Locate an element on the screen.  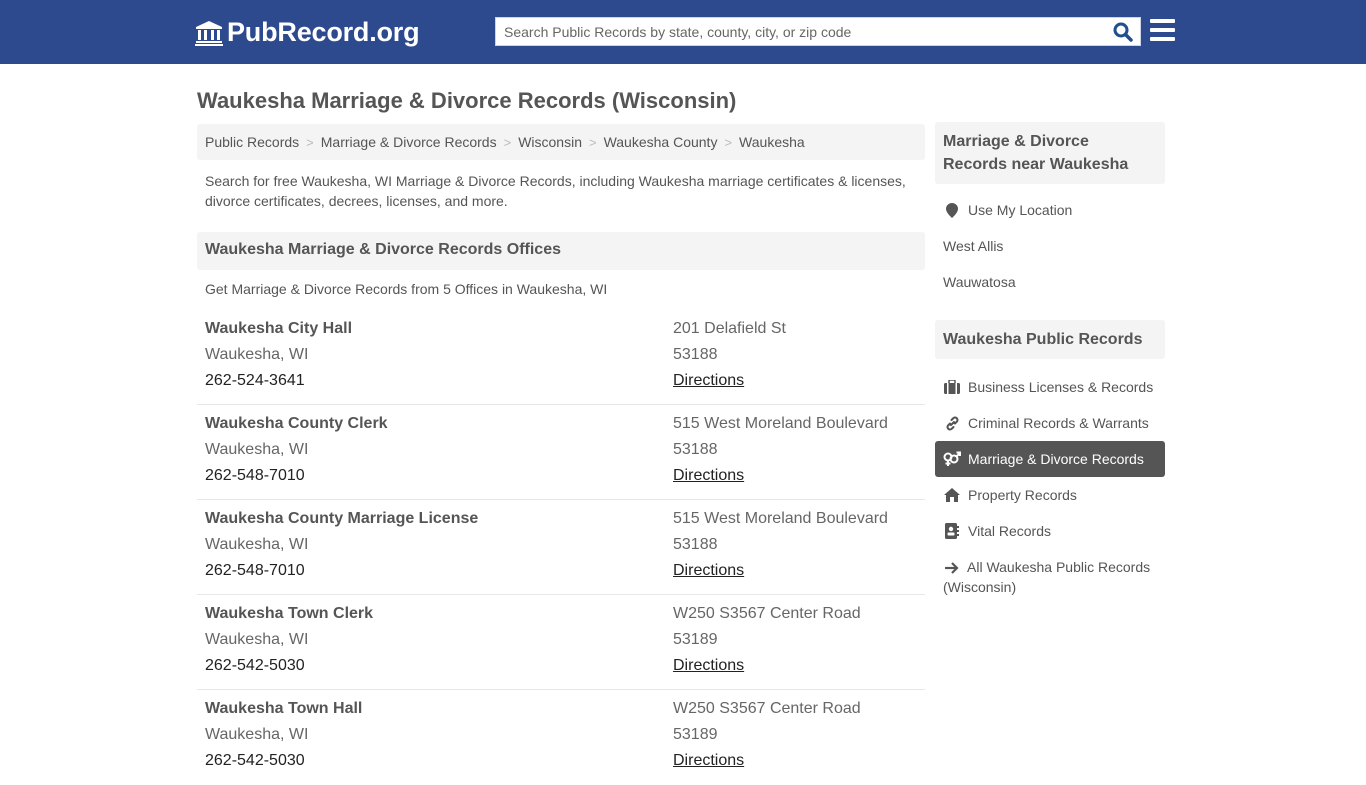
search-box is located at coordinates (818, 31).